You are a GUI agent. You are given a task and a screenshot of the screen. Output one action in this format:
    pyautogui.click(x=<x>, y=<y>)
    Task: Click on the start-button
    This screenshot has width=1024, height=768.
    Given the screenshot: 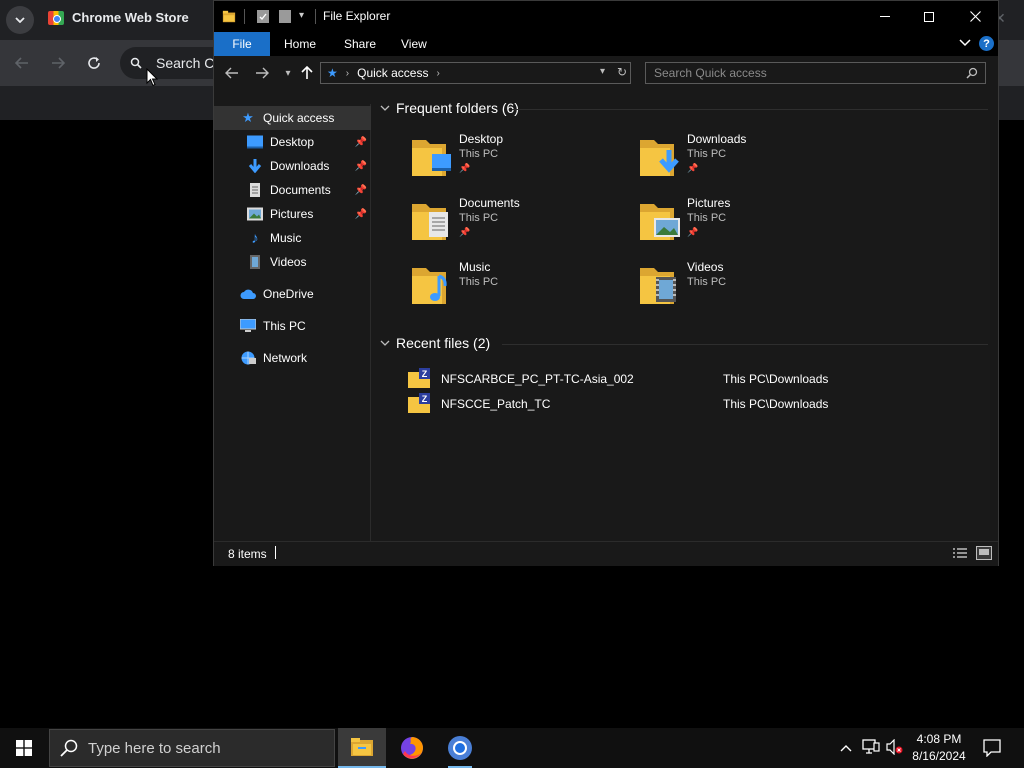 What is the action you would take?
    pyautogui.click(x=24, y=748)
    